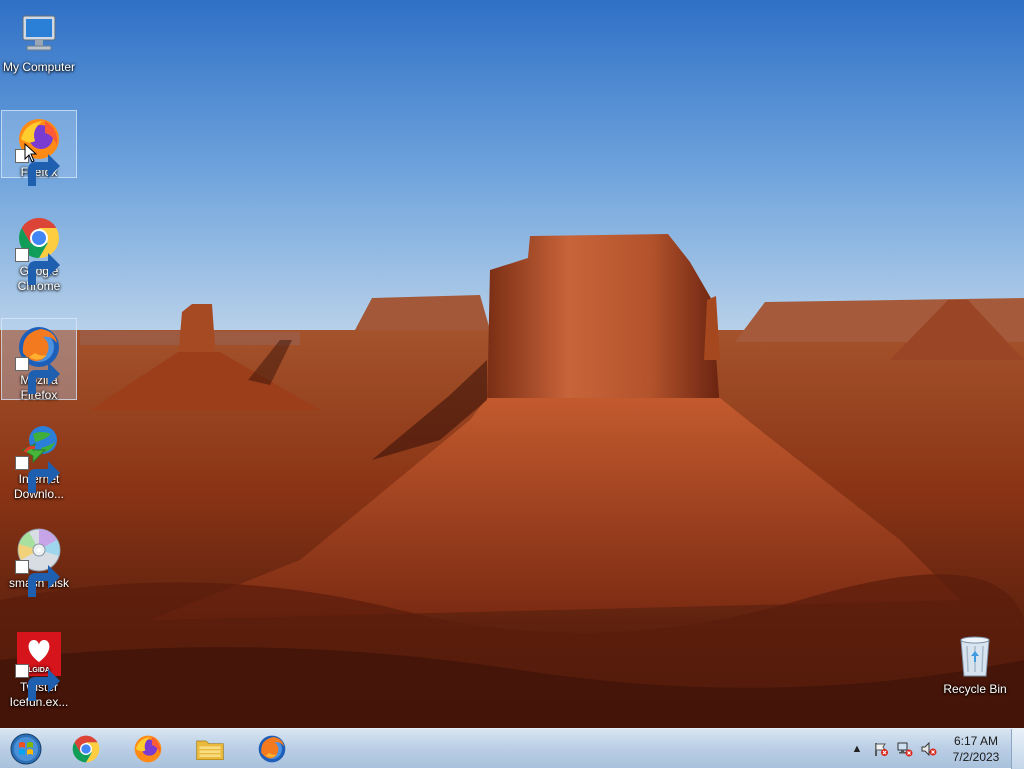 The image size is (1024, 769). I want to click on network-icon, so click(905, 749).